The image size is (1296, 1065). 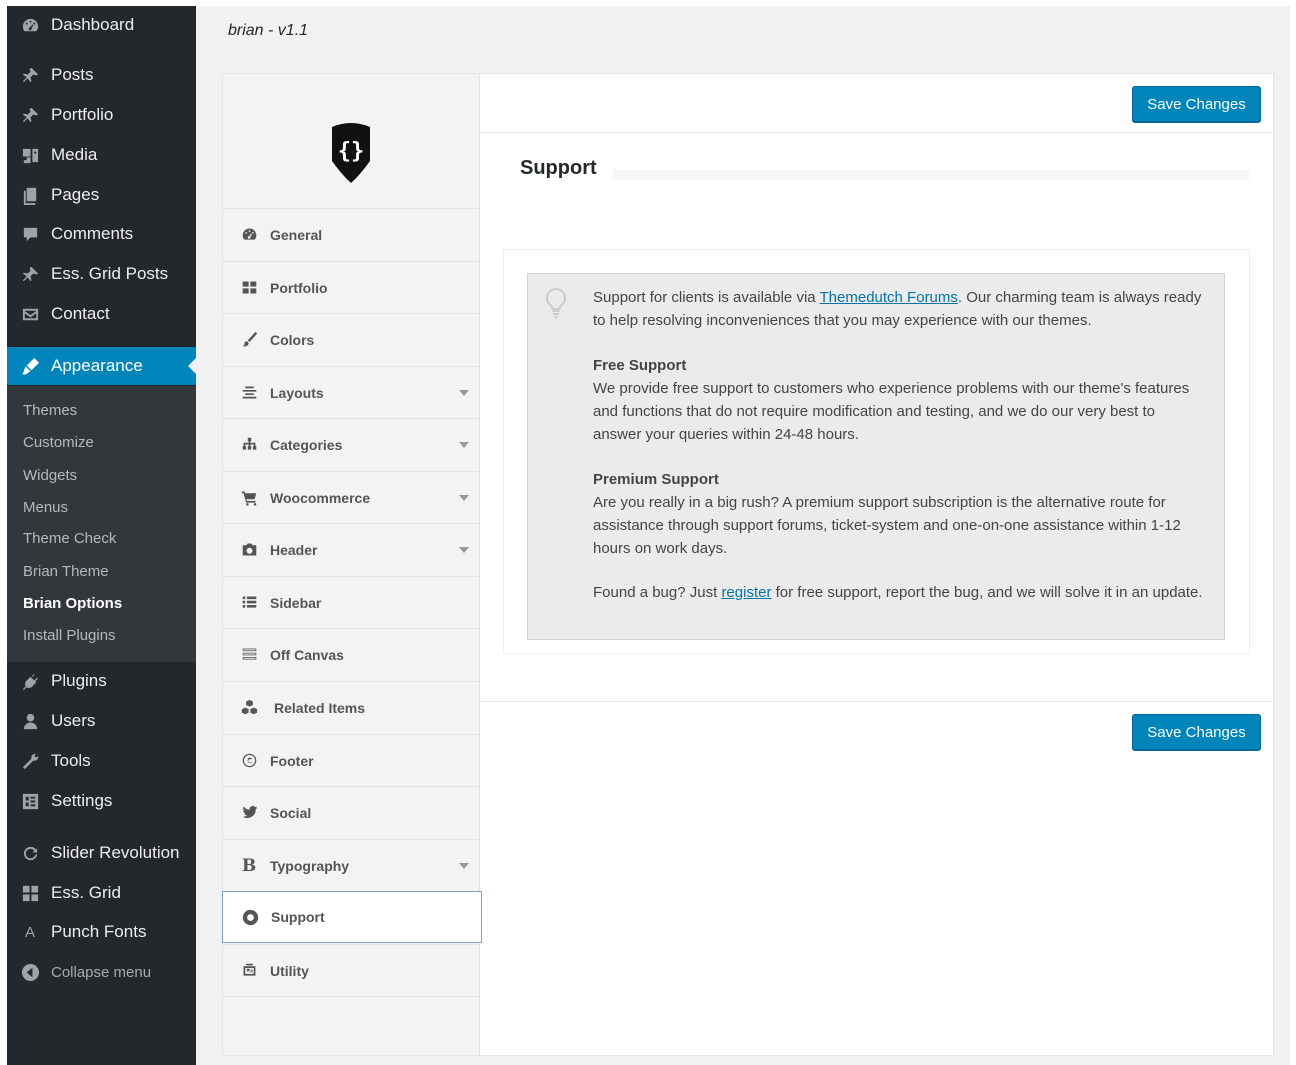 What do you see at coordinates (249, 498) in the screenshot?
I see `cart-icon` at bounding box center [249, 498].